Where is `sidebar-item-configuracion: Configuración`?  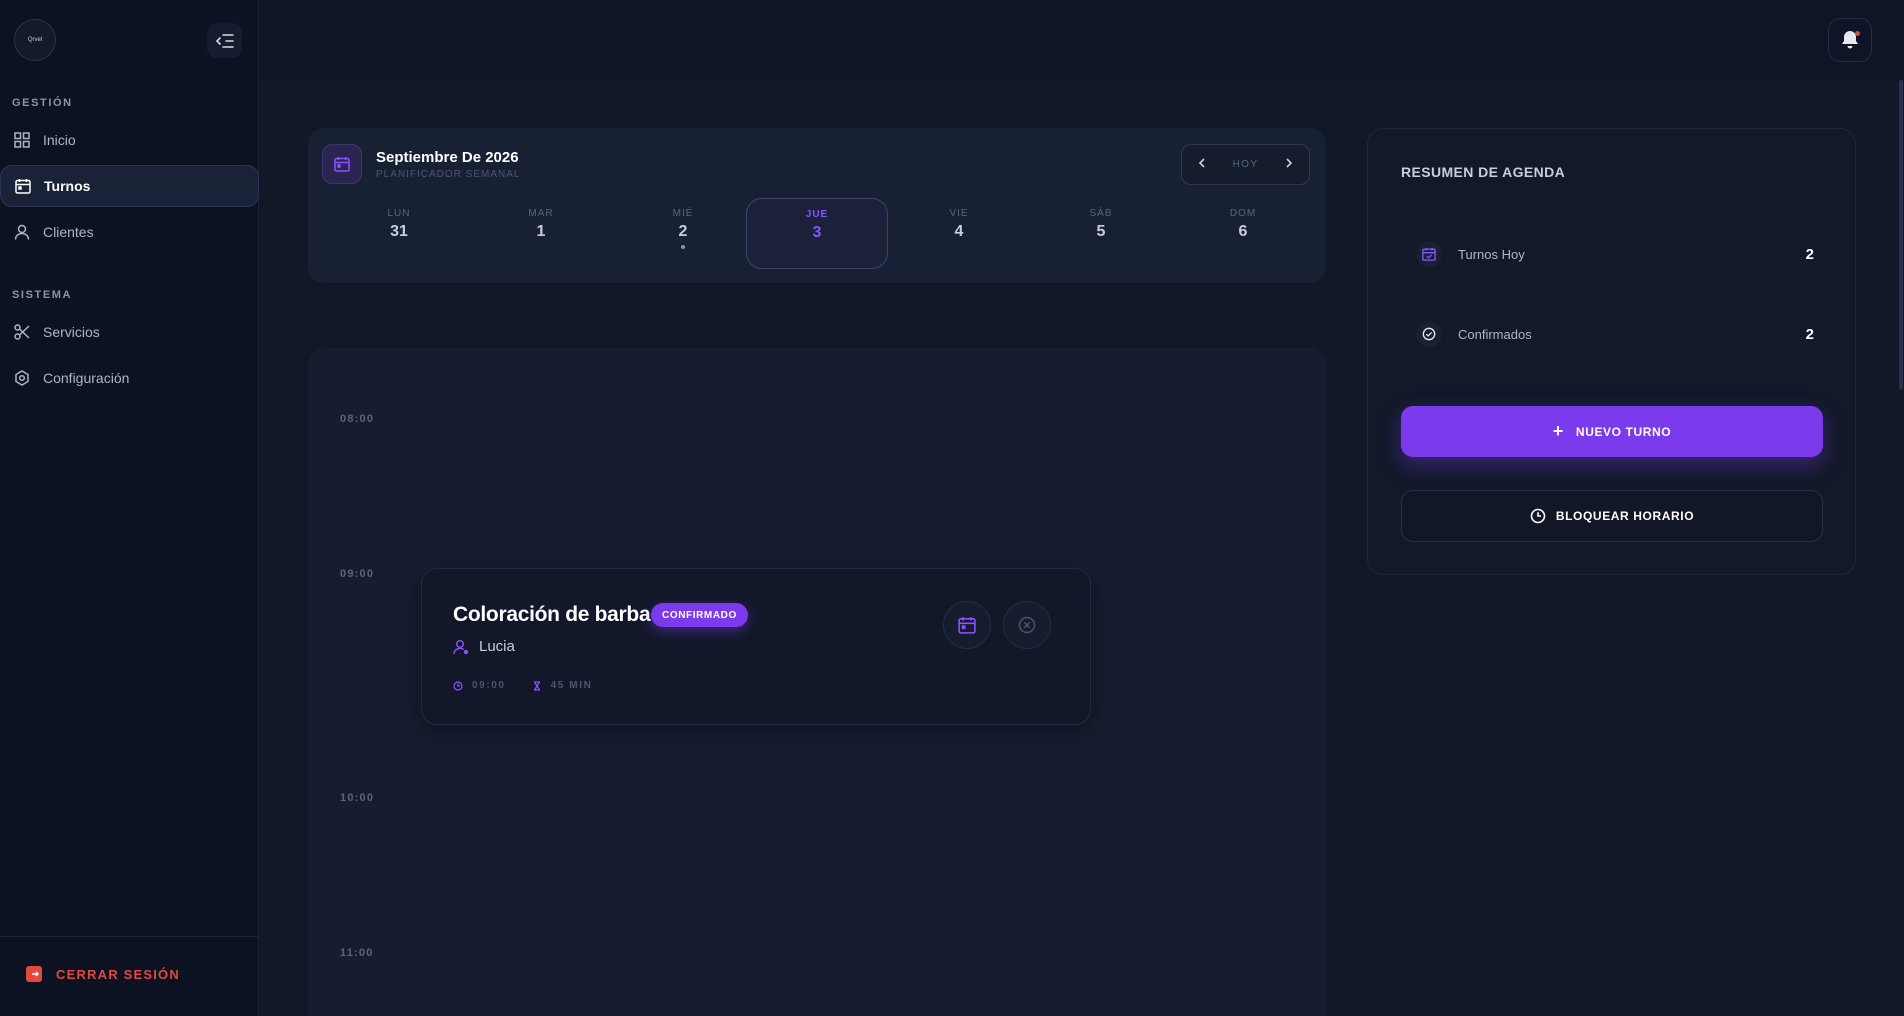 sidebar-item-configuracion: Configuración is located at coordinates (129, 378).